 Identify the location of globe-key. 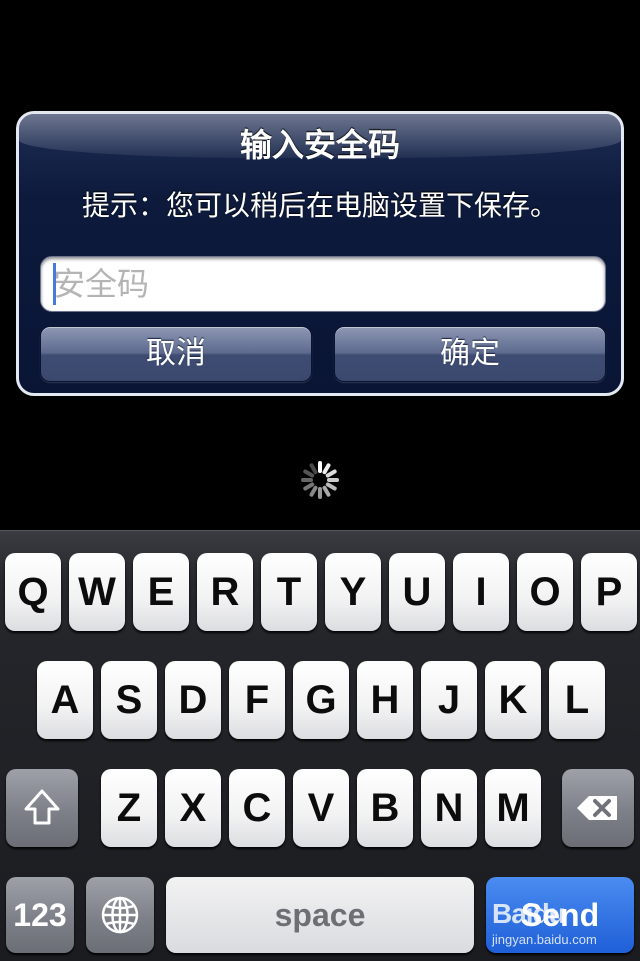
(120, 915).